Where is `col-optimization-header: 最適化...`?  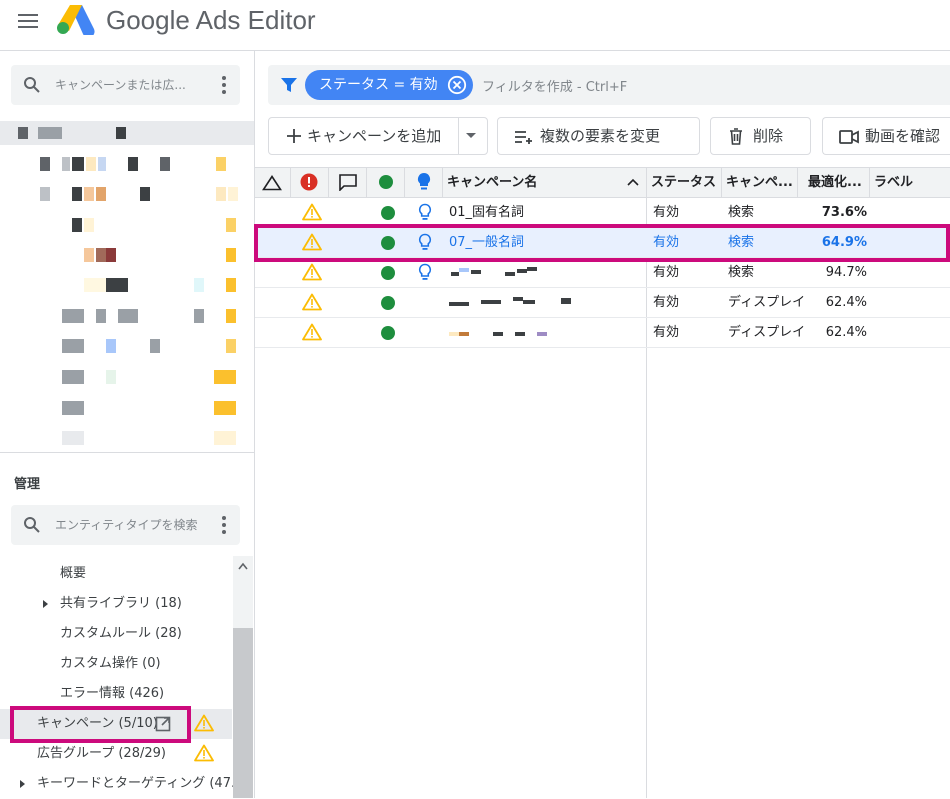
col-optimization-header: 最適化... is located at coordinates (834, 182).